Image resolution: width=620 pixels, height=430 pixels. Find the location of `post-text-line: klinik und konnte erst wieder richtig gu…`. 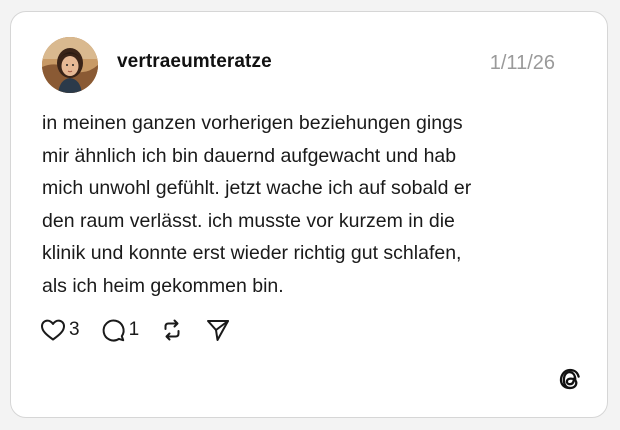

post-text-line: klinik und konnte erst wieder richtig gu… is located at coordinates (252, 253).